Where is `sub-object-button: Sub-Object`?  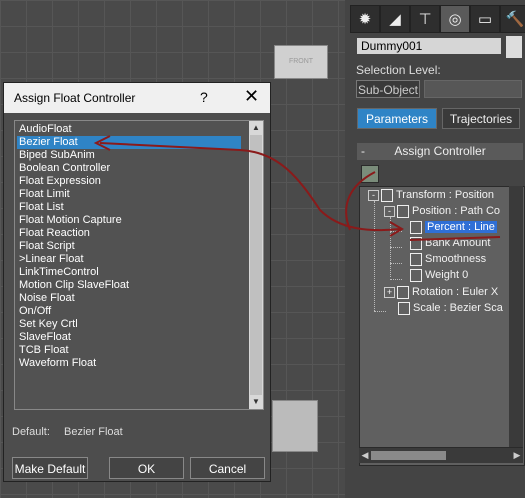
sub-object-button: Sub-Object is located at coordinates (388, 89).